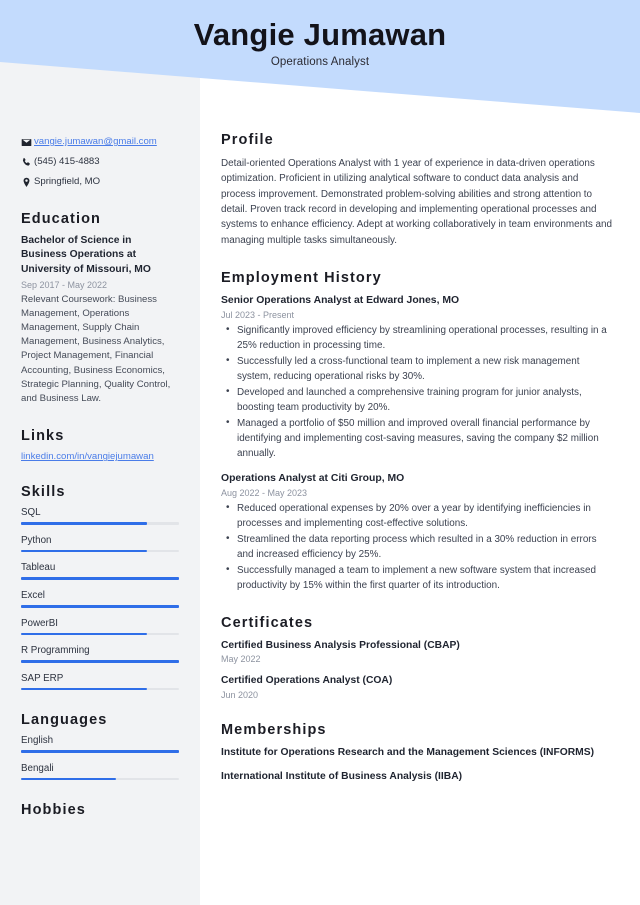  I want to click on certificates-heading: Certificates, so click(267, 622).